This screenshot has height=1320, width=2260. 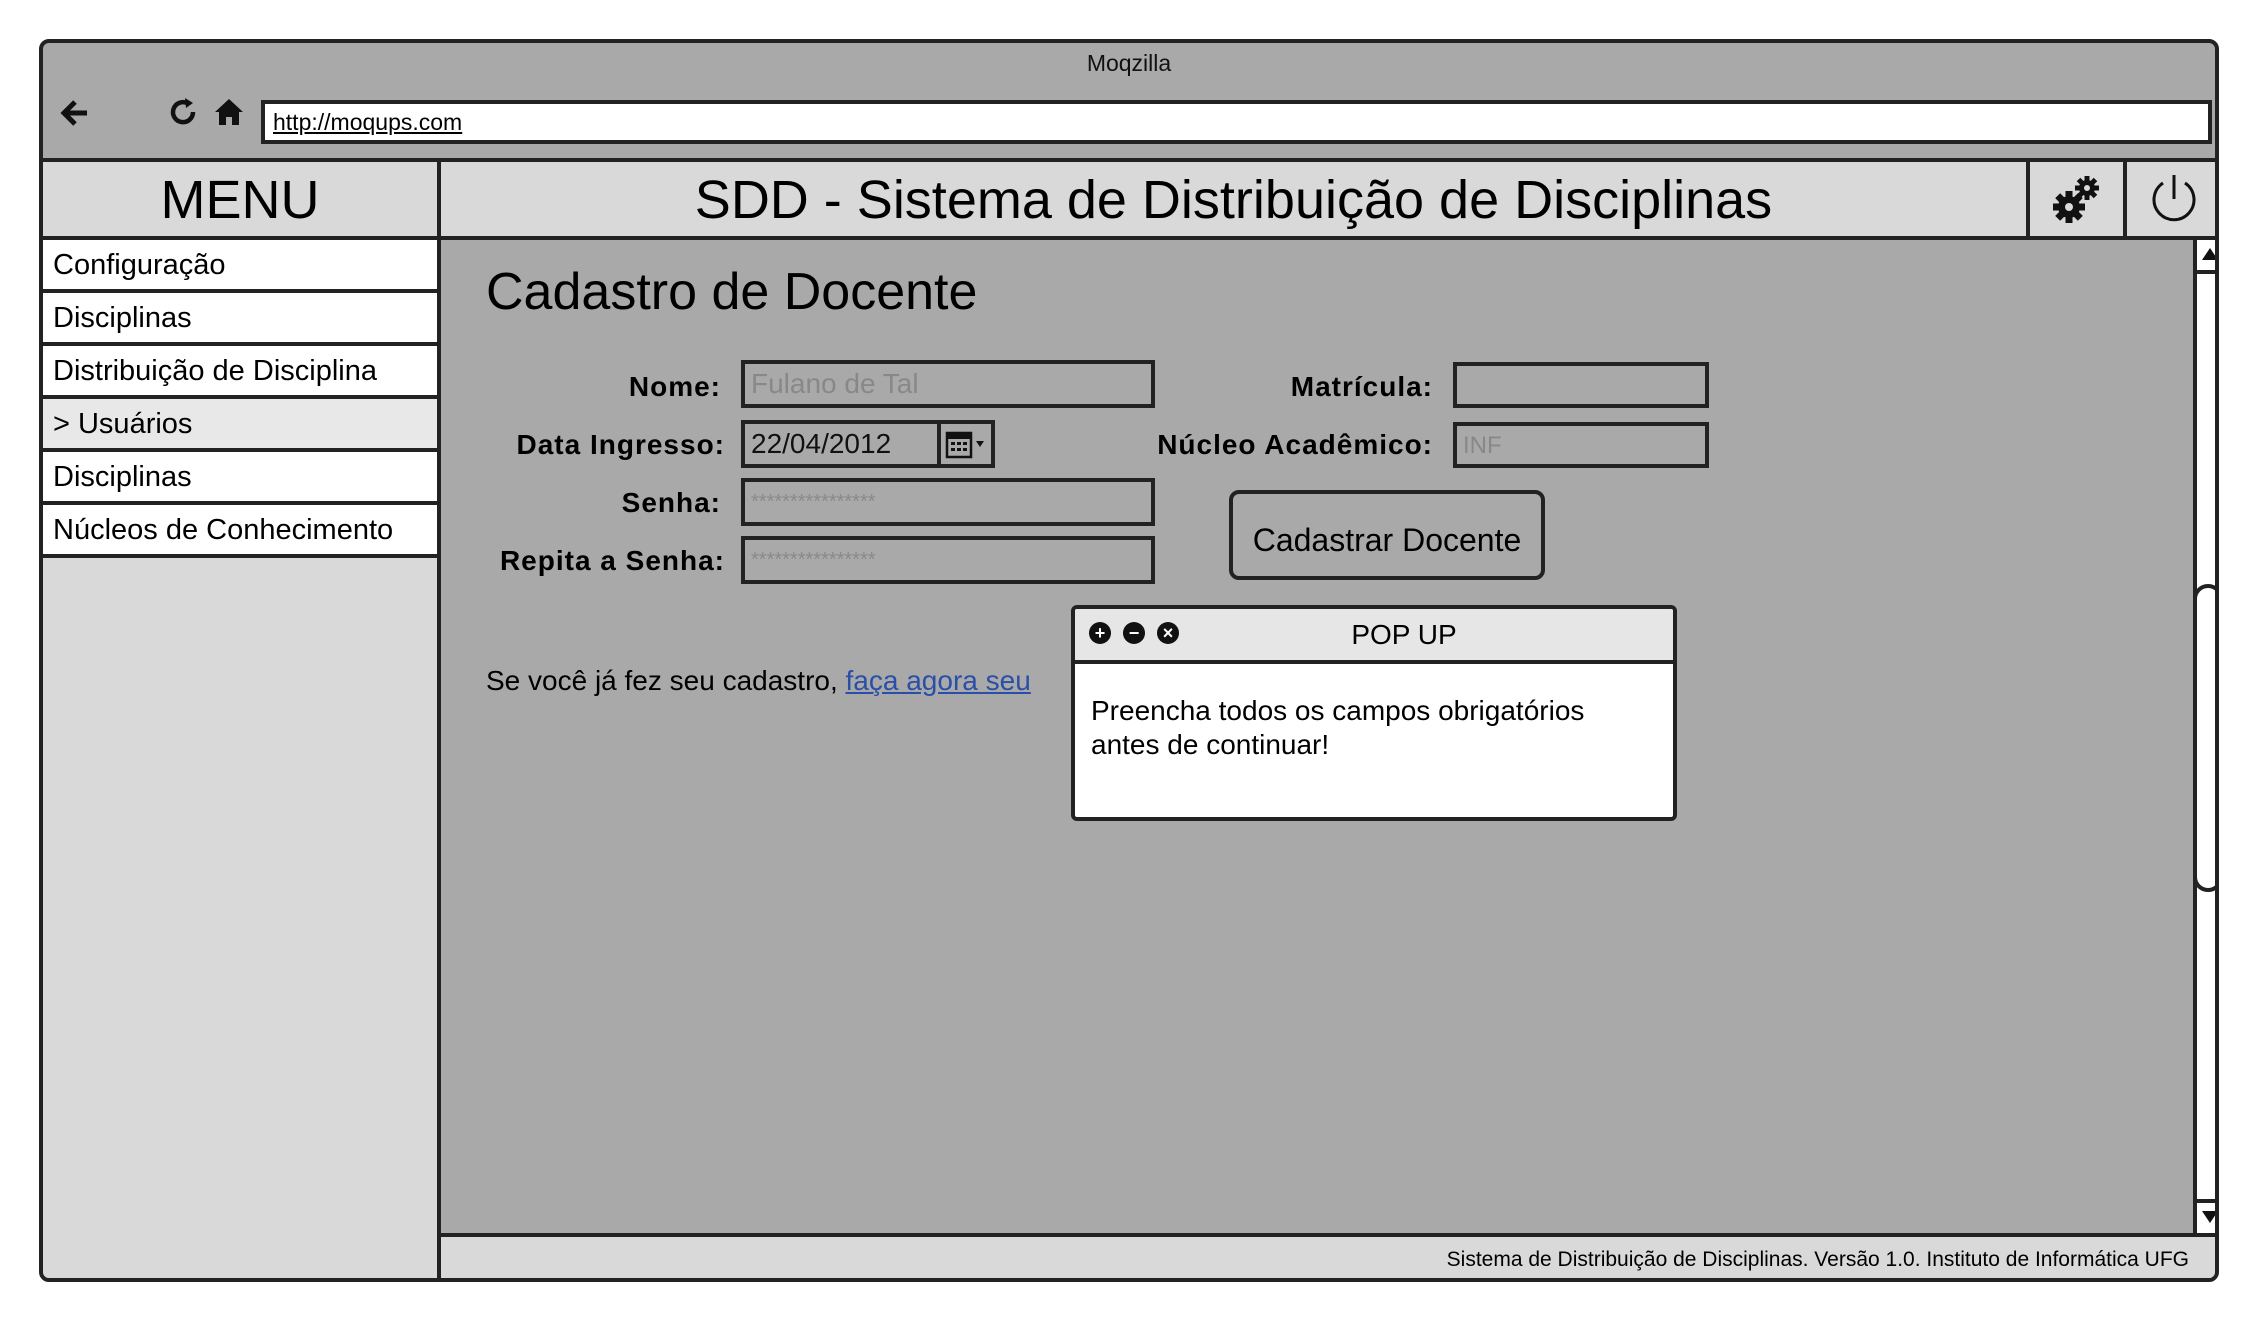 I want to click on repita-senha-input: ****************, so click(x=948, y=560).